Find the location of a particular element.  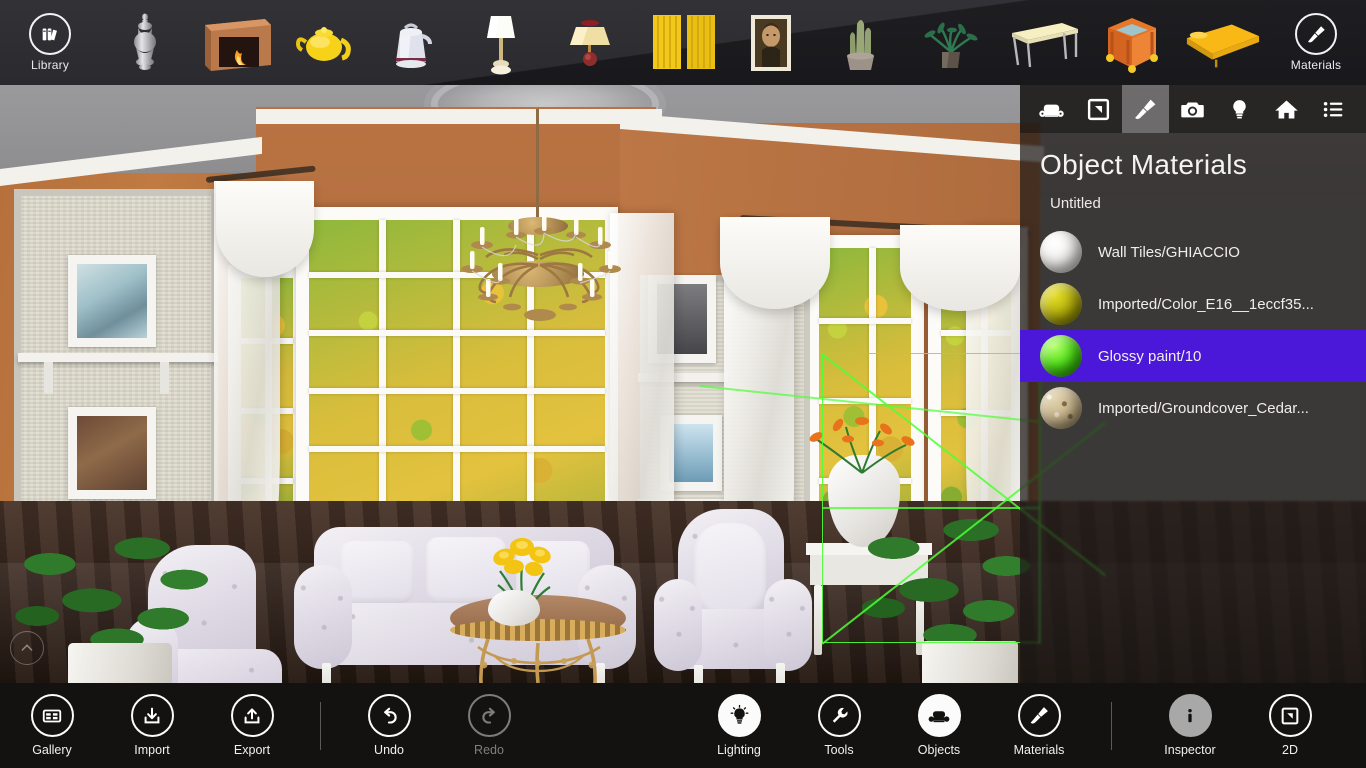

materials-label: Materials is located at coordinates (1039, 750).